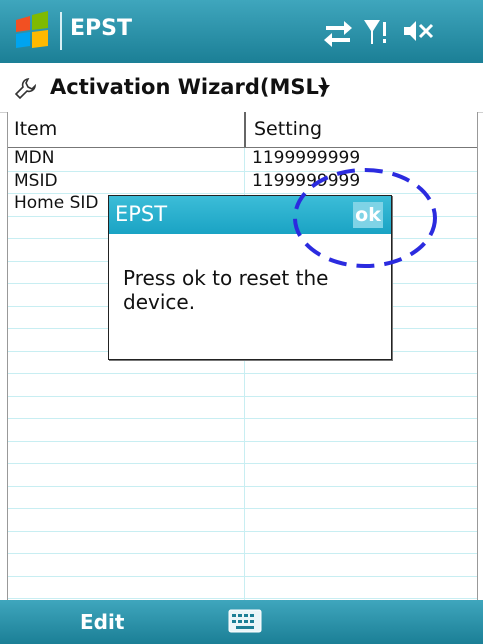 The height and width of the screenshot is (644, 483). What do you see at coordinates (324, 88) in the screenshot?
I see `chevron-down-icon` at bounding box center [324, 88].